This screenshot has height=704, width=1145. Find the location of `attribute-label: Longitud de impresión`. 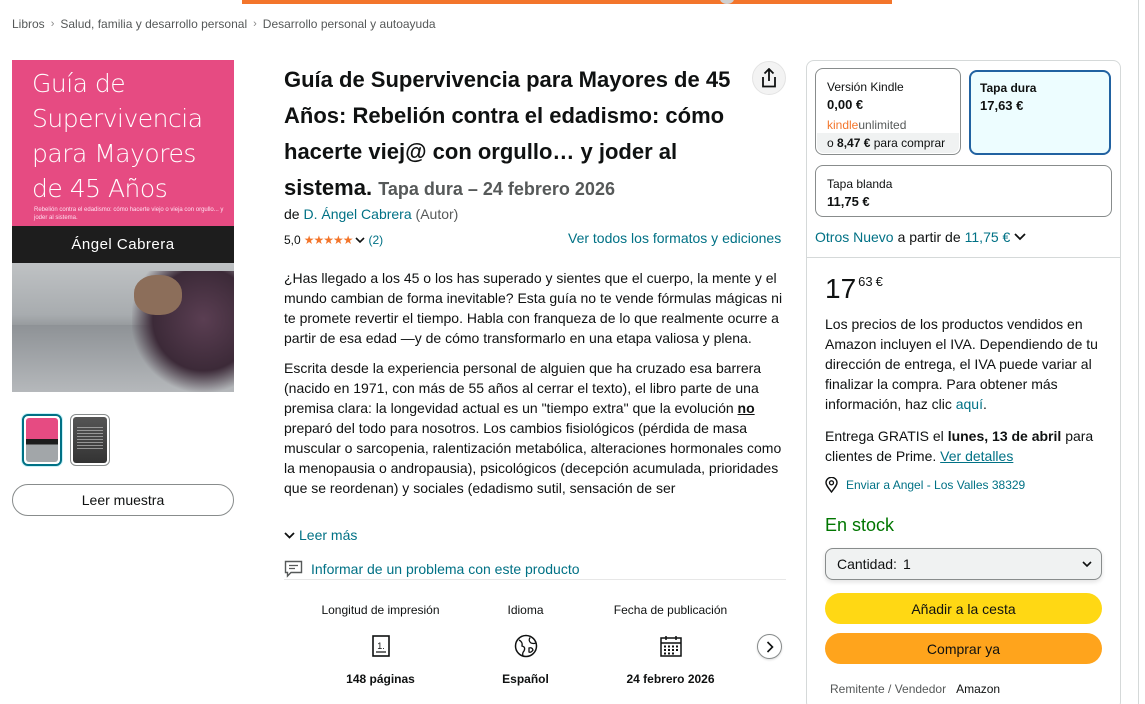

attribute-label: Longitud de impresión is located at coordinates (380, 610).